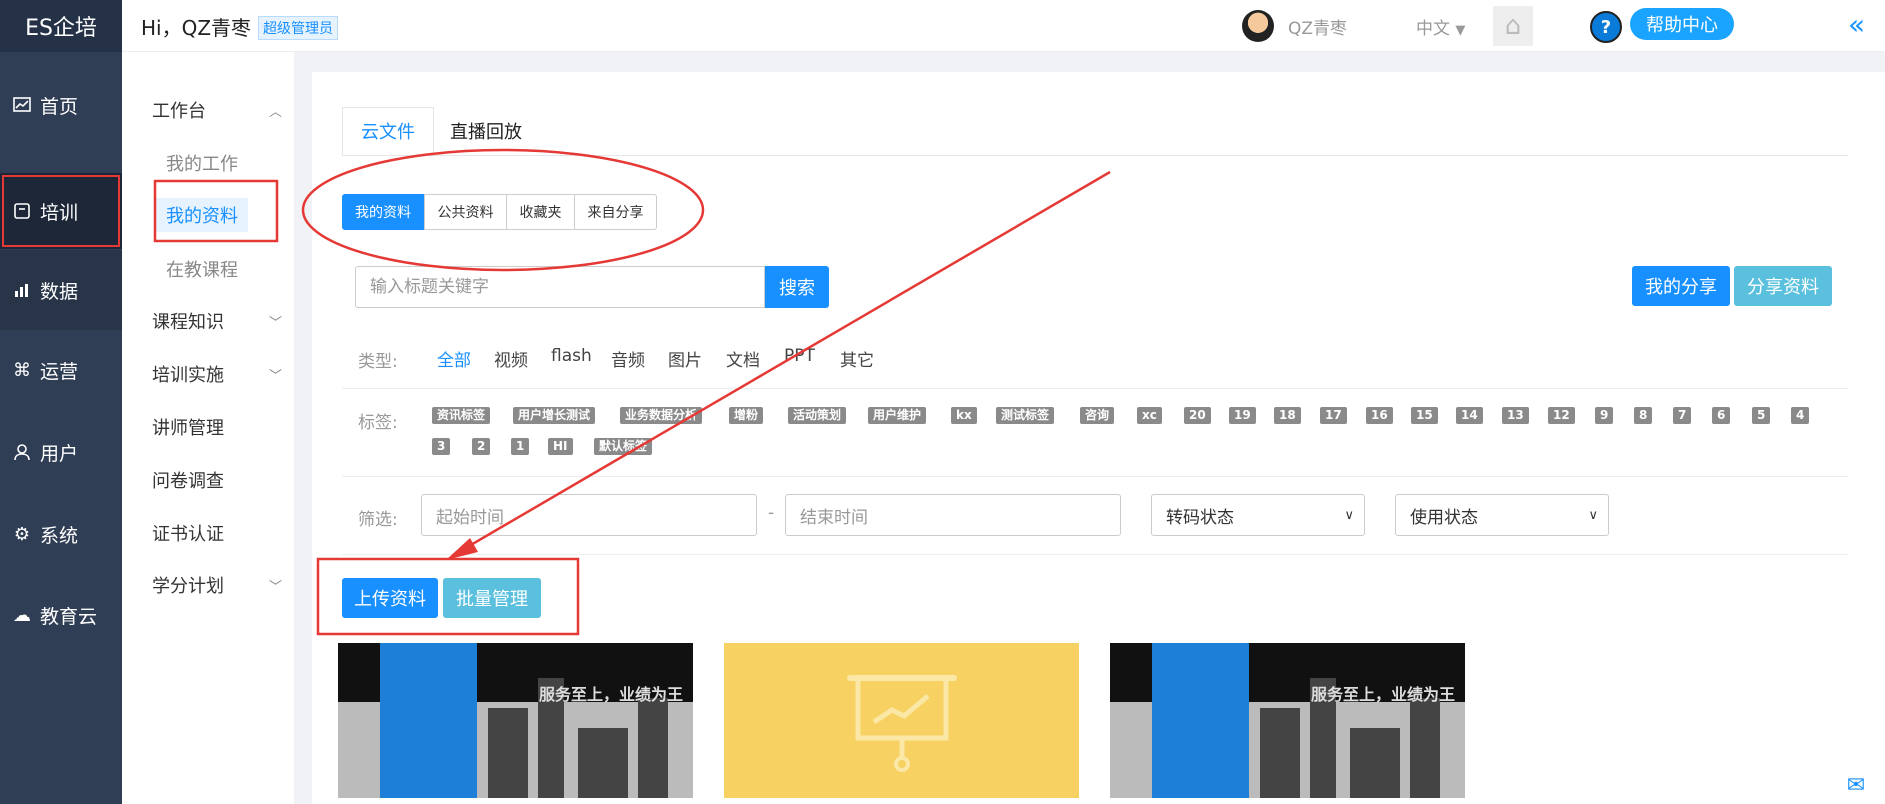 Image resolution: width=1885 pixels, height=804 pixels. What do you see at coordinates (1440, 26) in the screenshot?
I see `language-select: 中文 ▼` at bounding box center [1440, 26].